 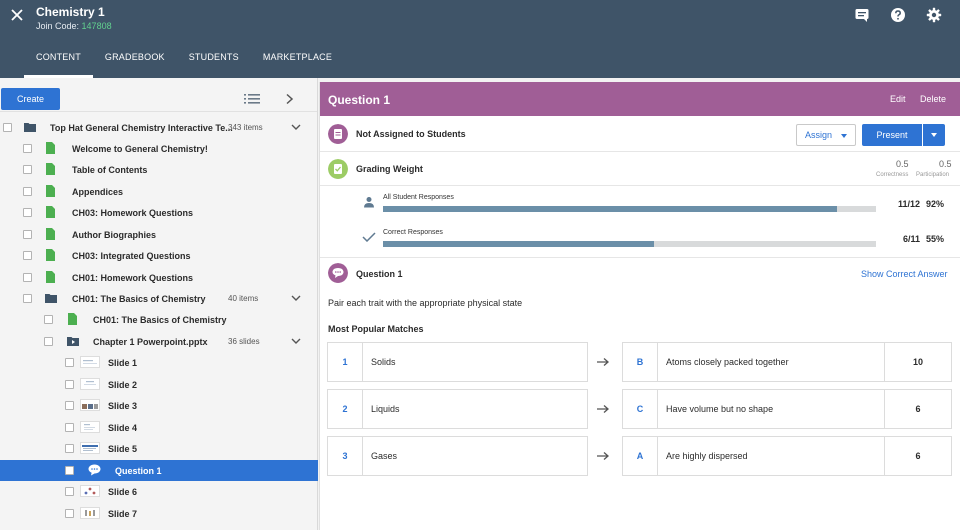 What do you see at coordinates (159, 491) in the screenshot?
I see `tree-item-slide-6: Slide 6` at bounding box center [159, 491].